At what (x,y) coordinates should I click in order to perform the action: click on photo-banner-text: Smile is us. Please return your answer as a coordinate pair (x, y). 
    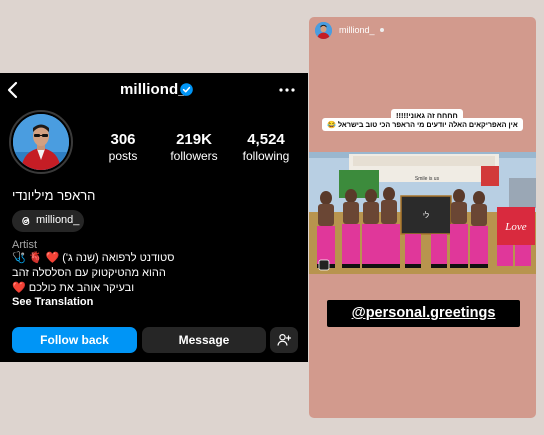
    Looking at the image, I should click on (427, 179).